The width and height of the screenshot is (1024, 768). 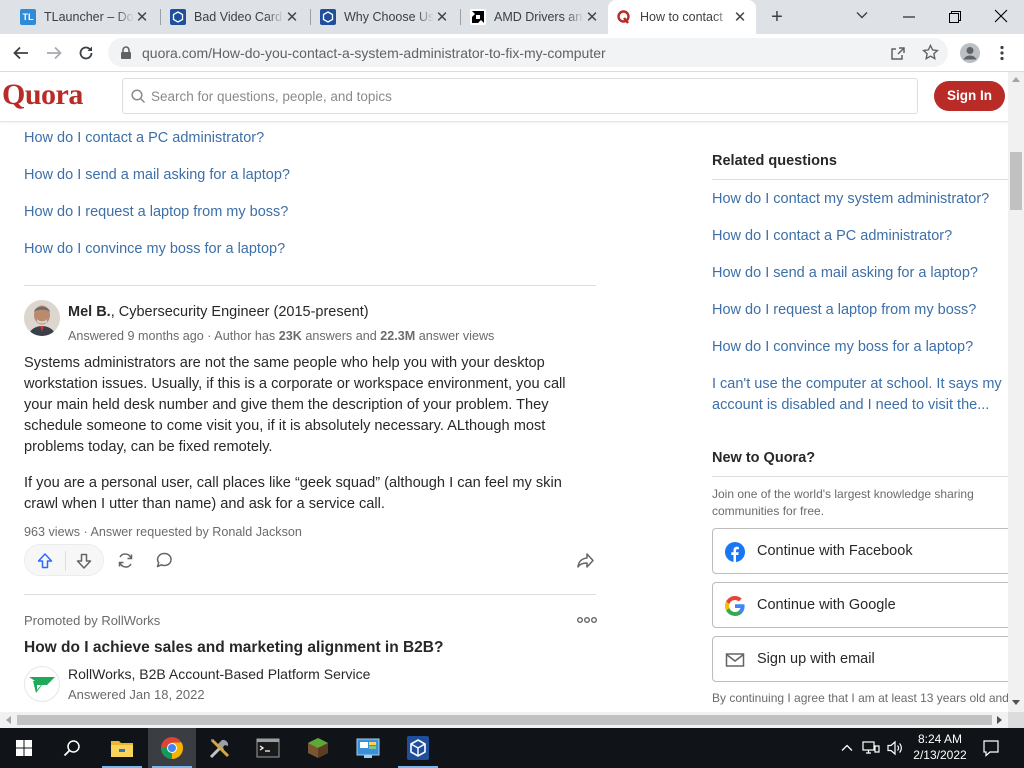 I want to click on share-reshare-icon, so click(x=125, y=560).